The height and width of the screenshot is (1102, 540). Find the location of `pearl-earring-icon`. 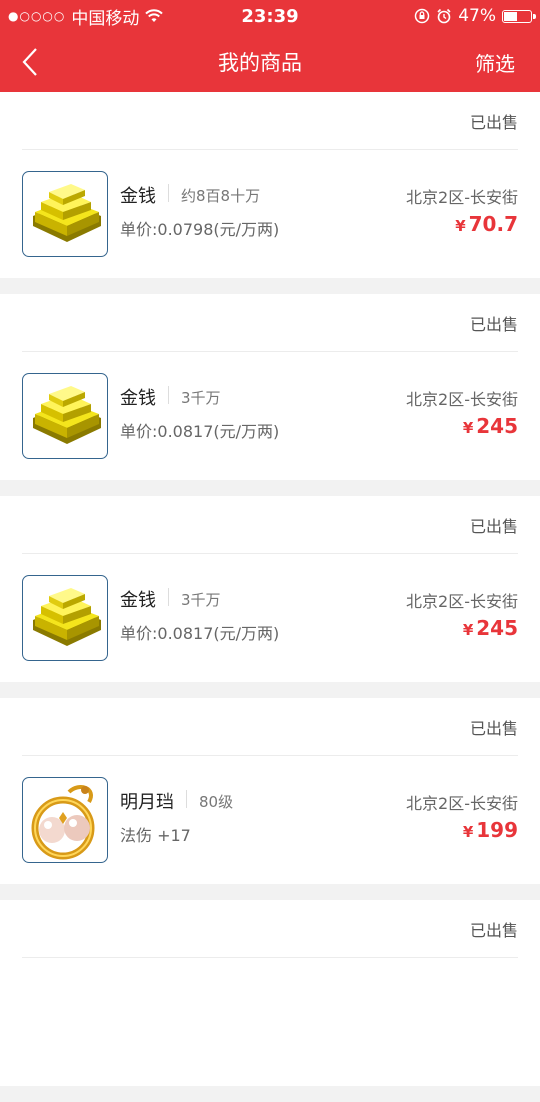

pearl-earring-icon is located at coordinates (63, 822).